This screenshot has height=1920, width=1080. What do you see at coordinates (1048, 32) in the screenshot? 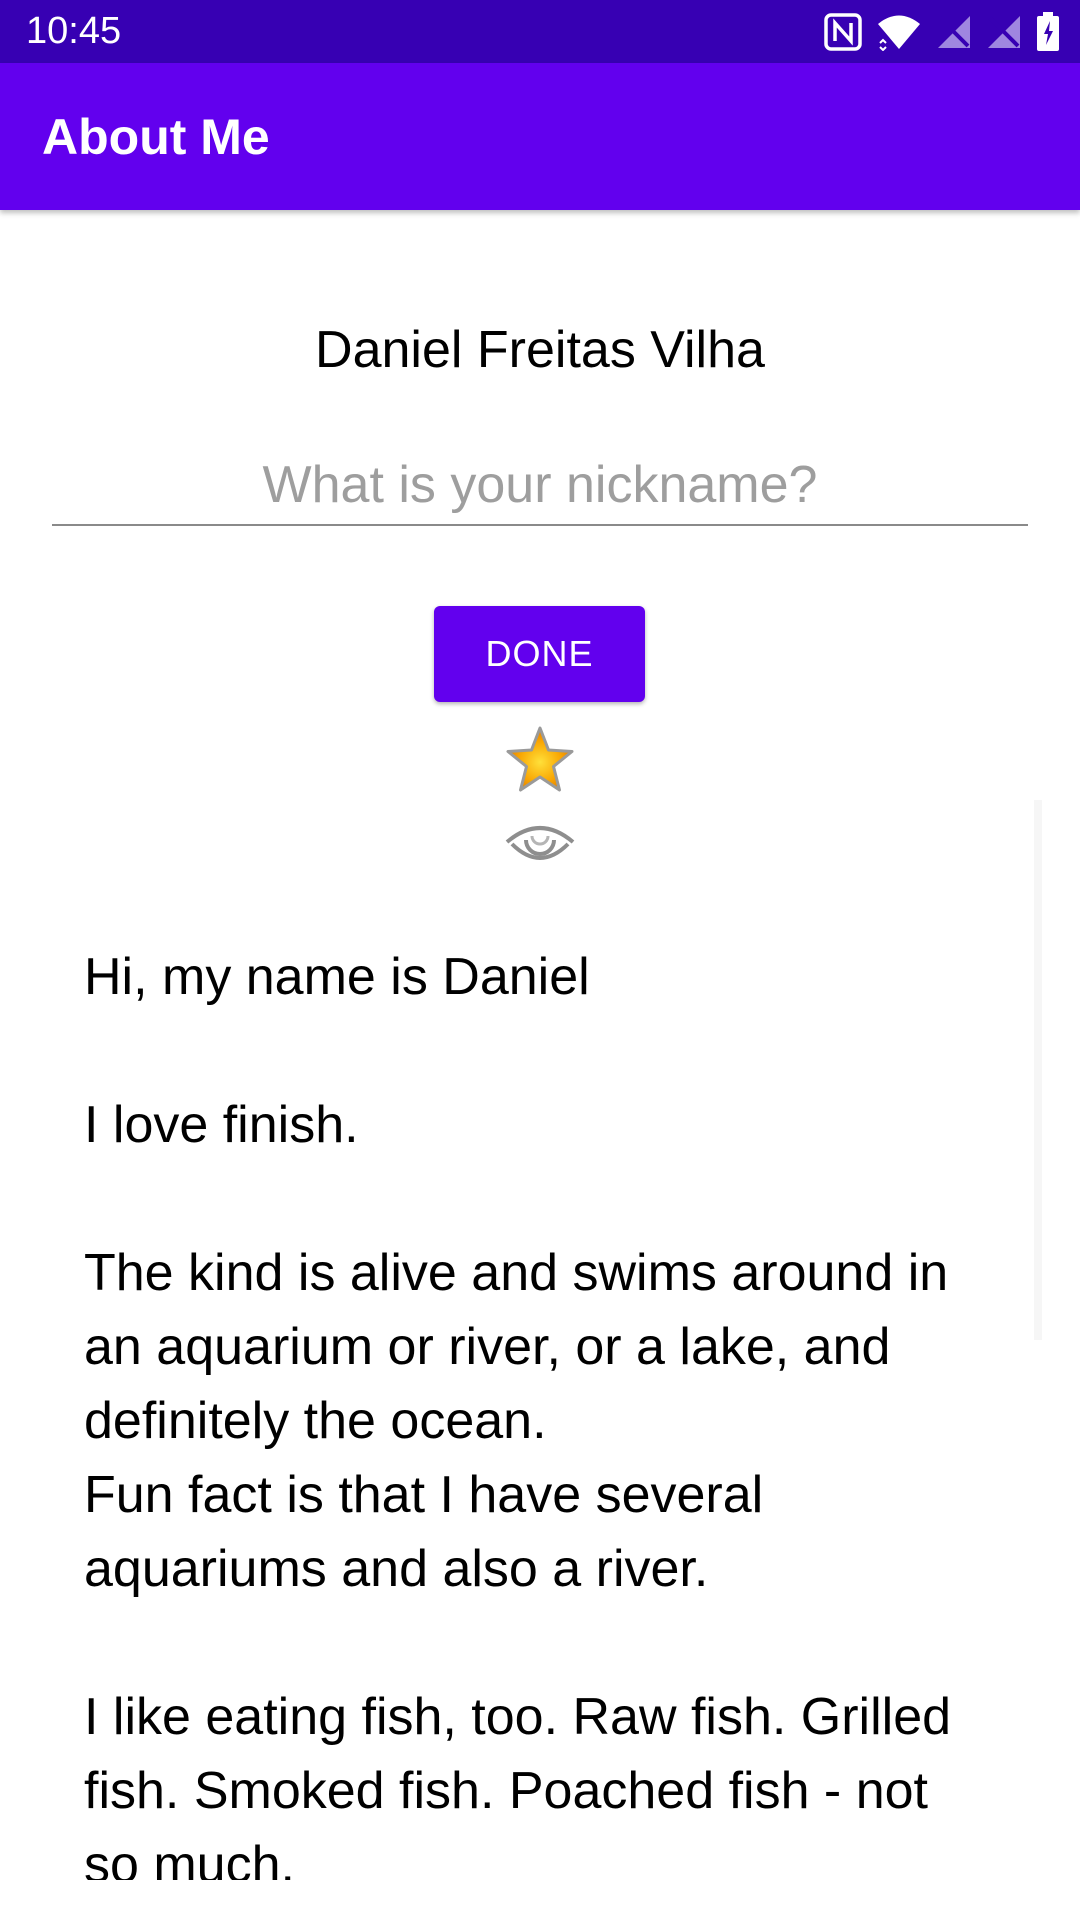
I see `battery-icon` at bounding box center [1048, 32].